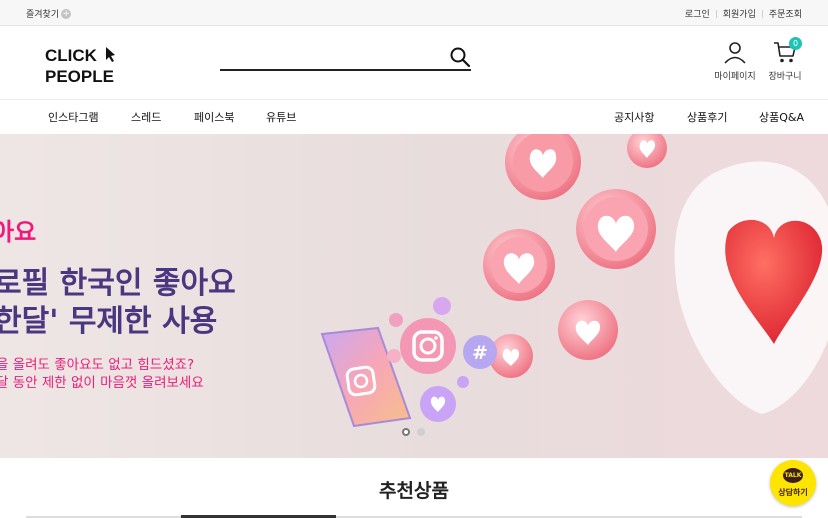 The image size is (828, 518). What do you see at coordinates (697, 13) in the screenshot?
I see `login-link: 로그인` at bounding box center [697, 13].